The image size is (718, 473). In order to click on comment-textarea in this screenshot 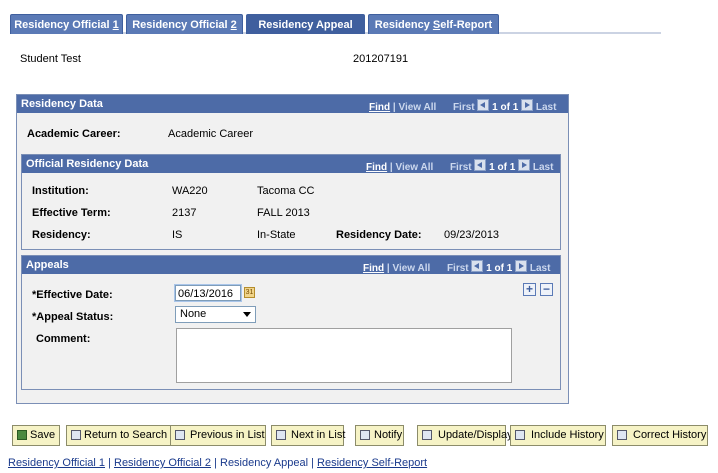, I will do `click(344, 355)`.